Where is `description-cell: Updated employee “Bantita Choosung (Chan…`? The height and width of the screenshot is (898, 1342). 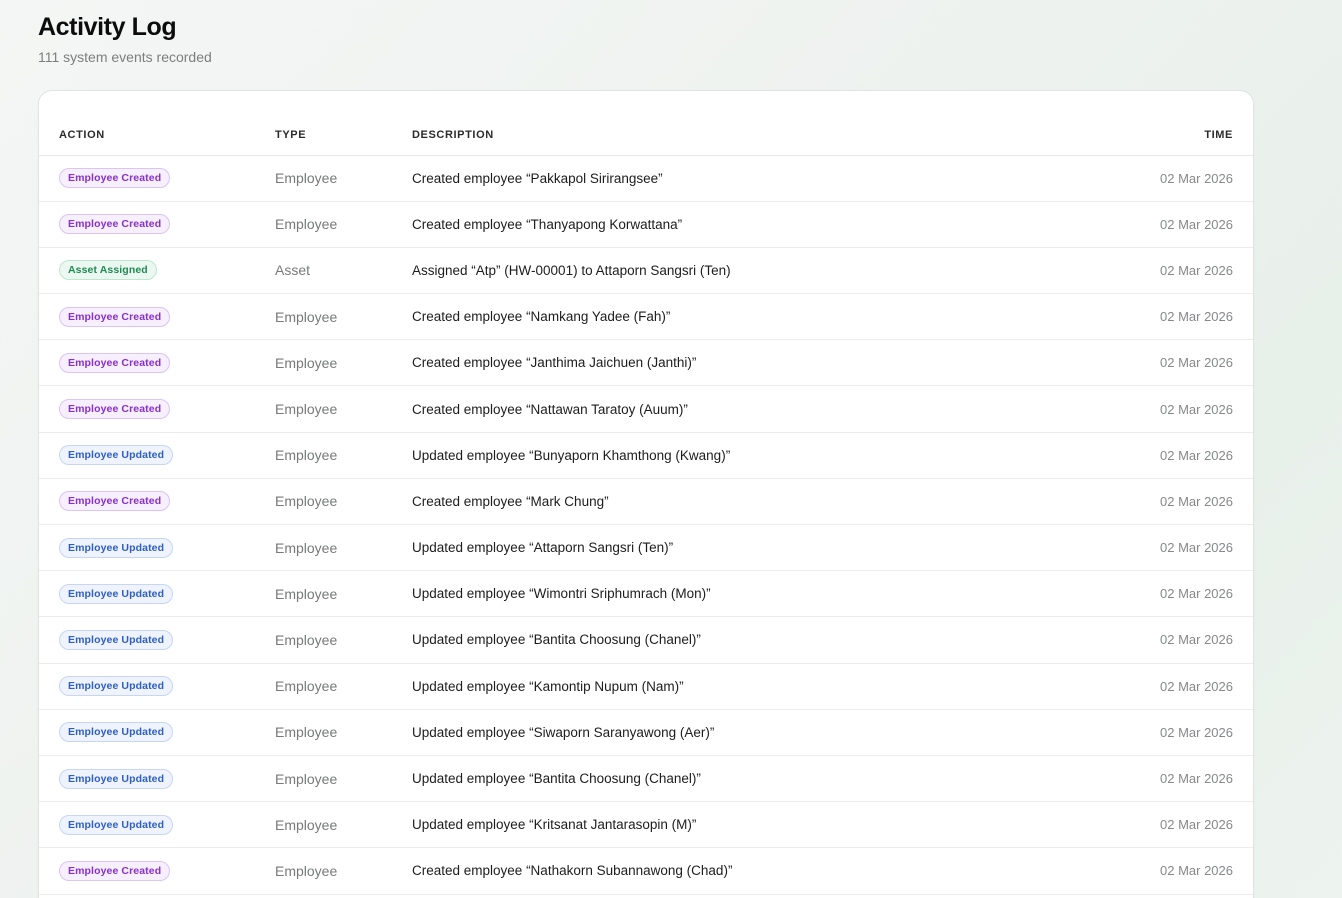
description-cell: Updated employee “Bantita Choosung (Chan… is located at coordinates (732, 640).